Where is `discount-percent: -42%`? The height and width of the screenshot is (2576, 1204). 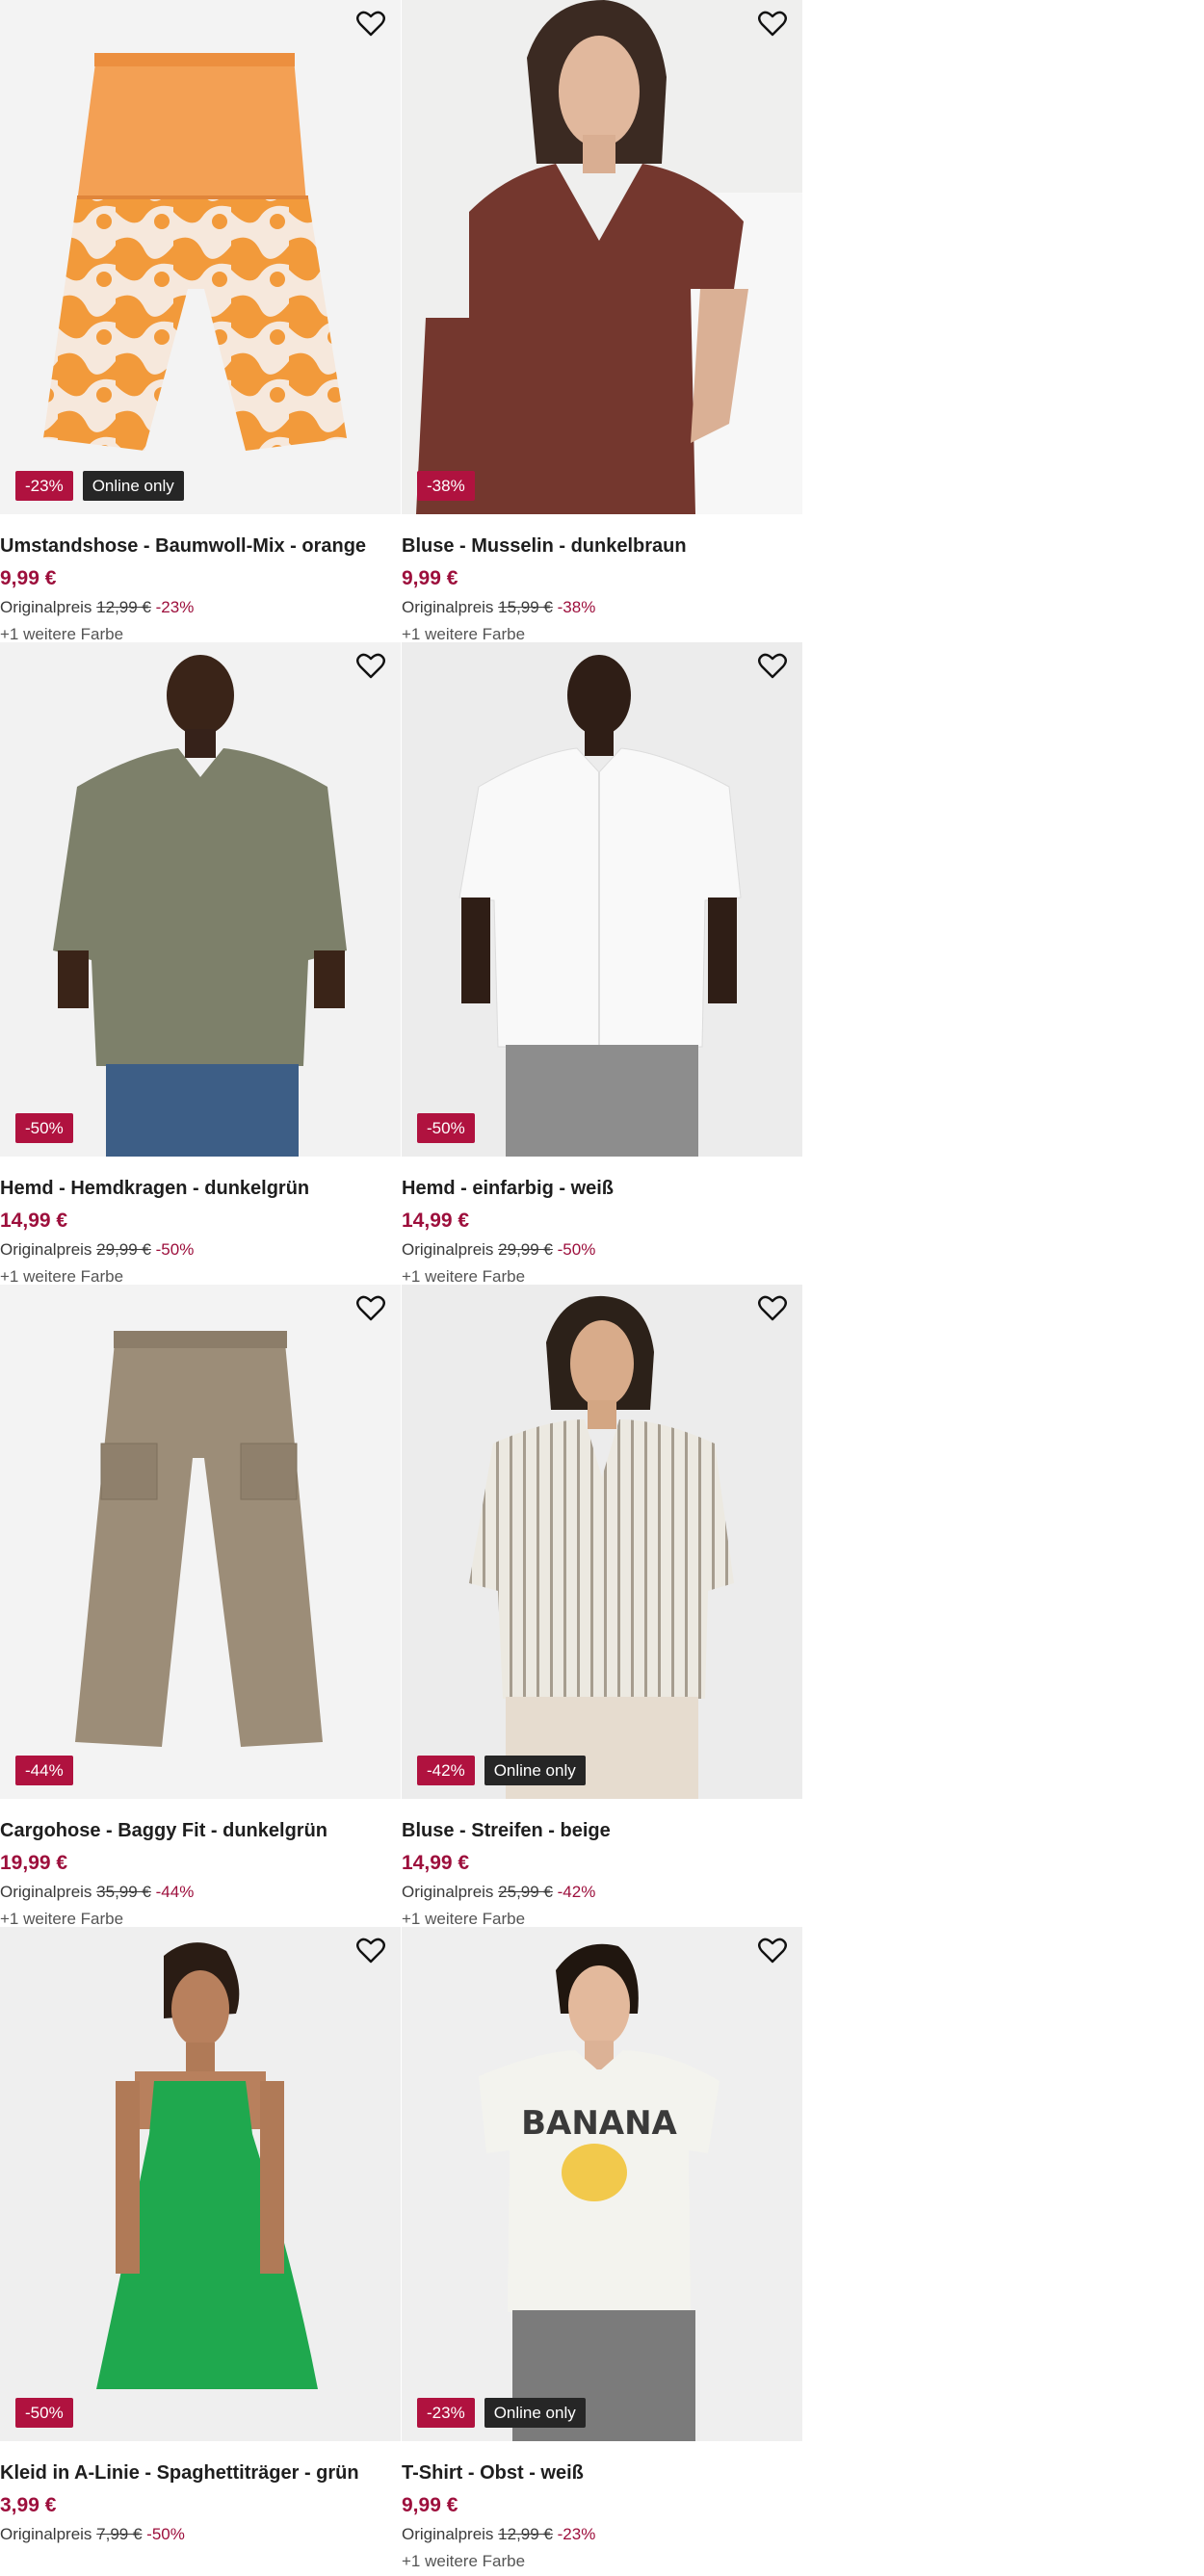 discount-percent: -42% is located at coordinates (576, 1892).